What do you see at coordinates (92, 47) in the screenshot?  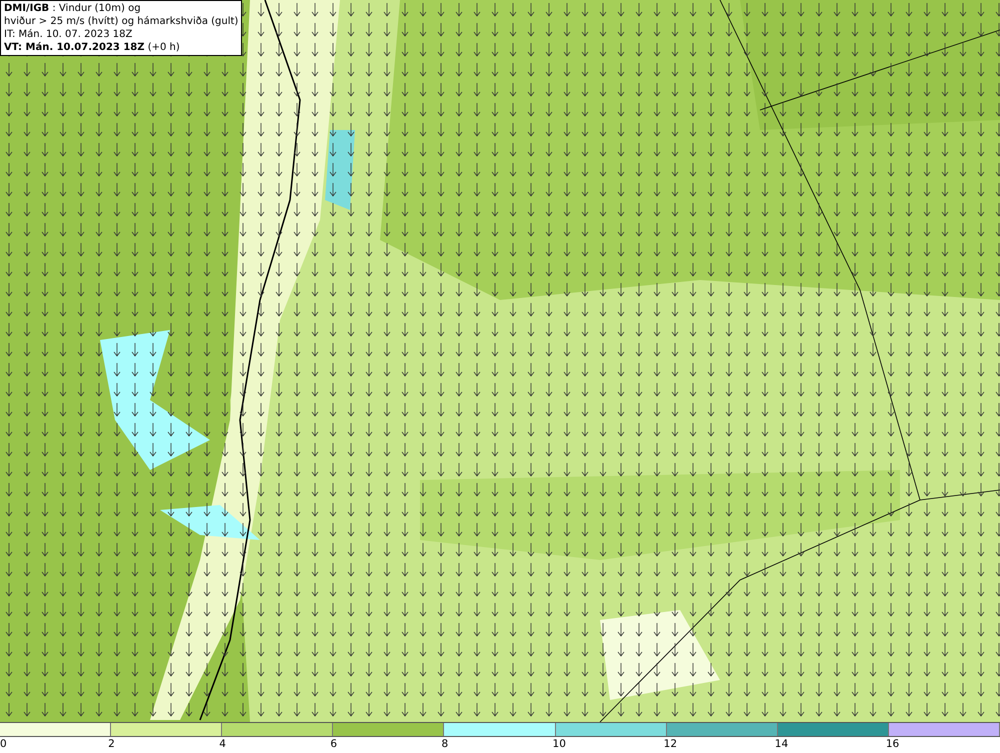 I see `legend-text: VT: Mán. 10.07.2023 18Z (+0 h)` at bounding box center [92, 47].